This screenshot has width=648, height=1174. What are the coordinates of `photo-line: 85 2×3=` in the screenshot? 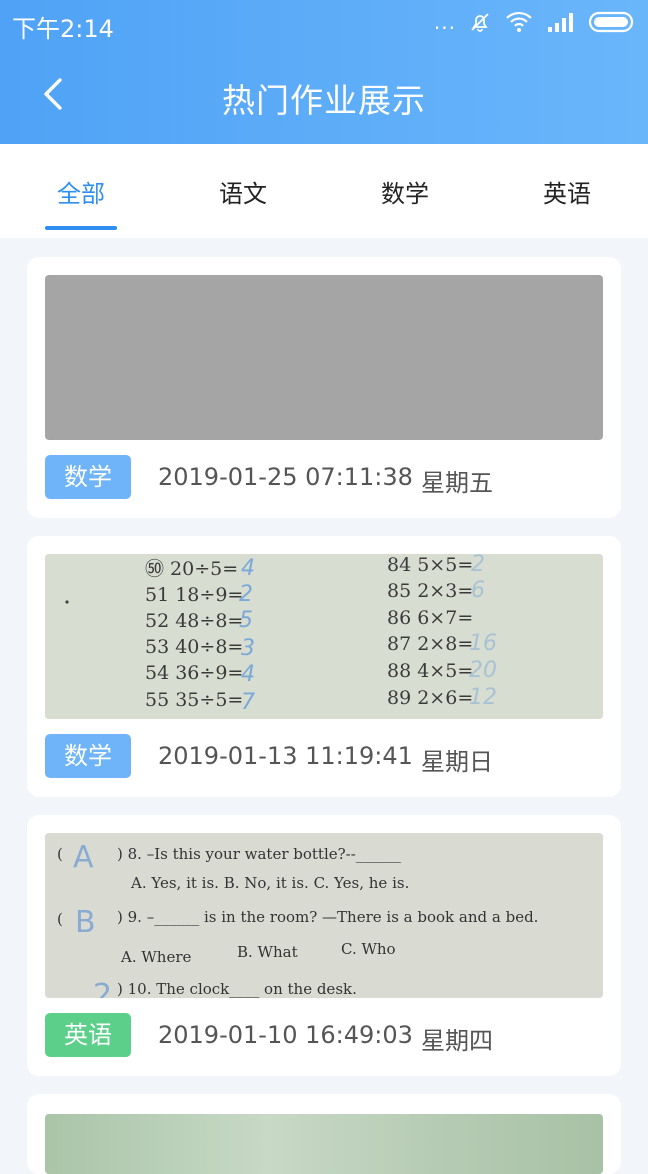 It's located at (430, 591).